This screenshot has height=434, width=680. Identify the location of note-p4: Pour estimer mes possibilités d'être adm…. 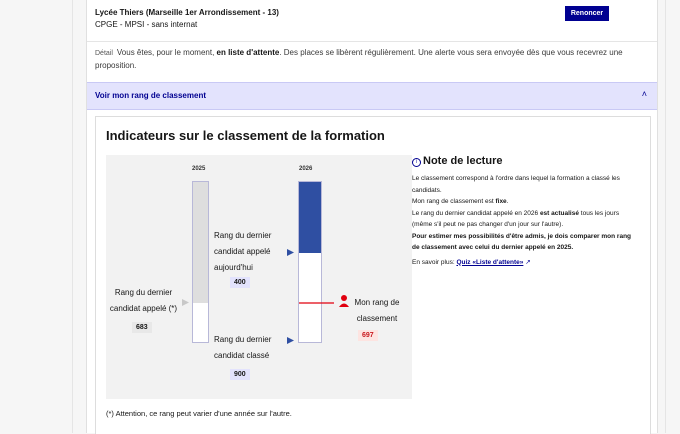
(522, 242).